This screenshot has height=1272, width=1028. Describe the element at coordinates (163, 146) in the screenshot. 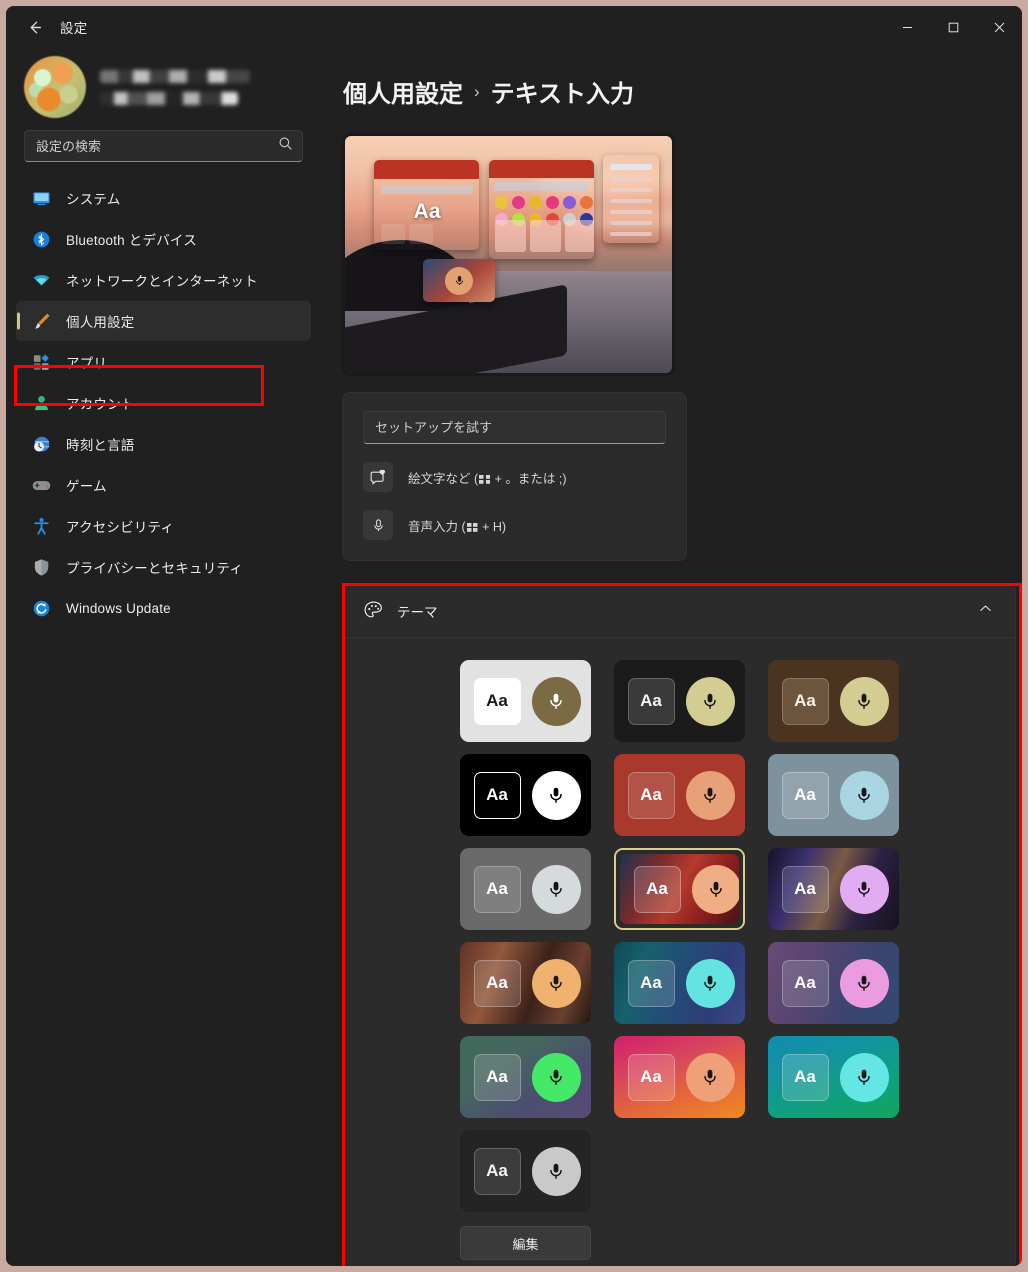

I see `search-input` at that location.